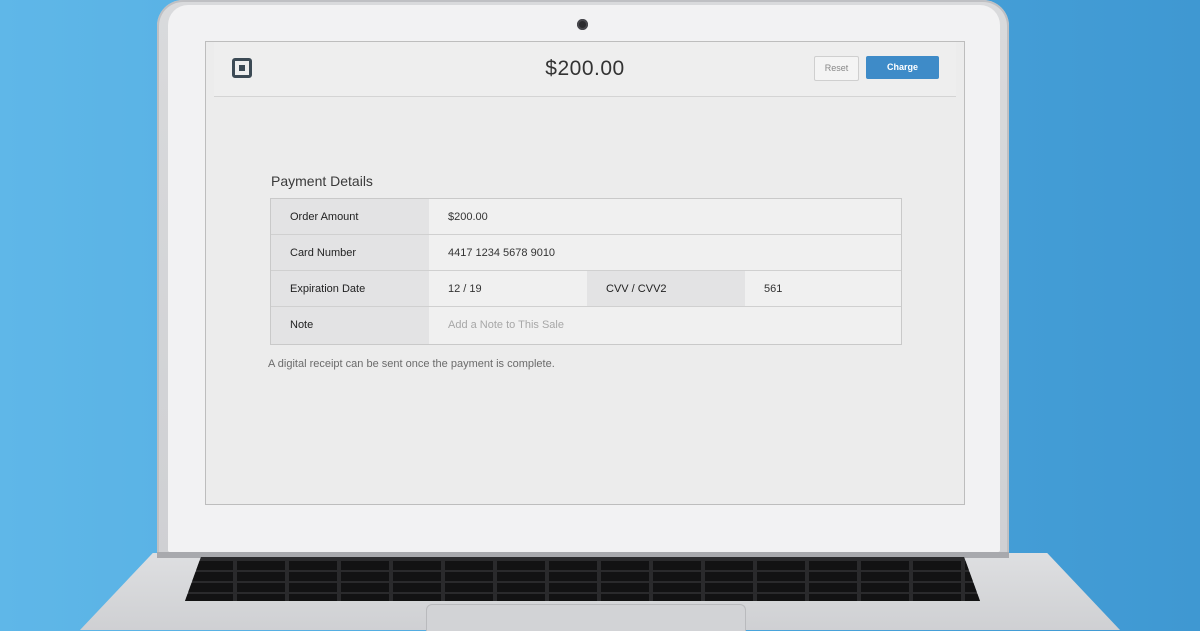 The width and height of the screenshot is (1200, 631). Describe the element at coordinates (586, 253) in the screenshot. I see `card-number-row: Card Number 4417 1234 5678 9010` at that location.